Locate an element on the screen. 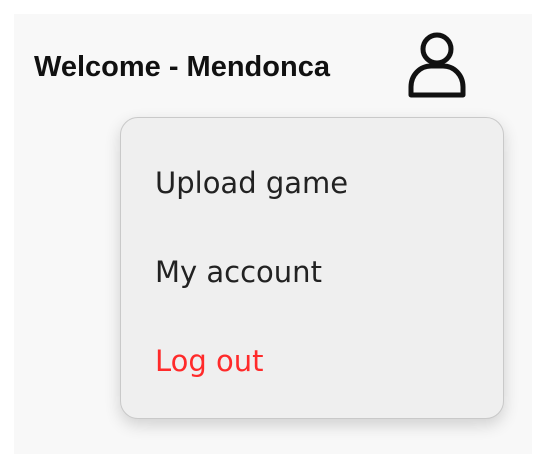 This screenshot has height=468, width=550. welcome-text: Welcome - Mendonca is located at coordinates (182, 66).